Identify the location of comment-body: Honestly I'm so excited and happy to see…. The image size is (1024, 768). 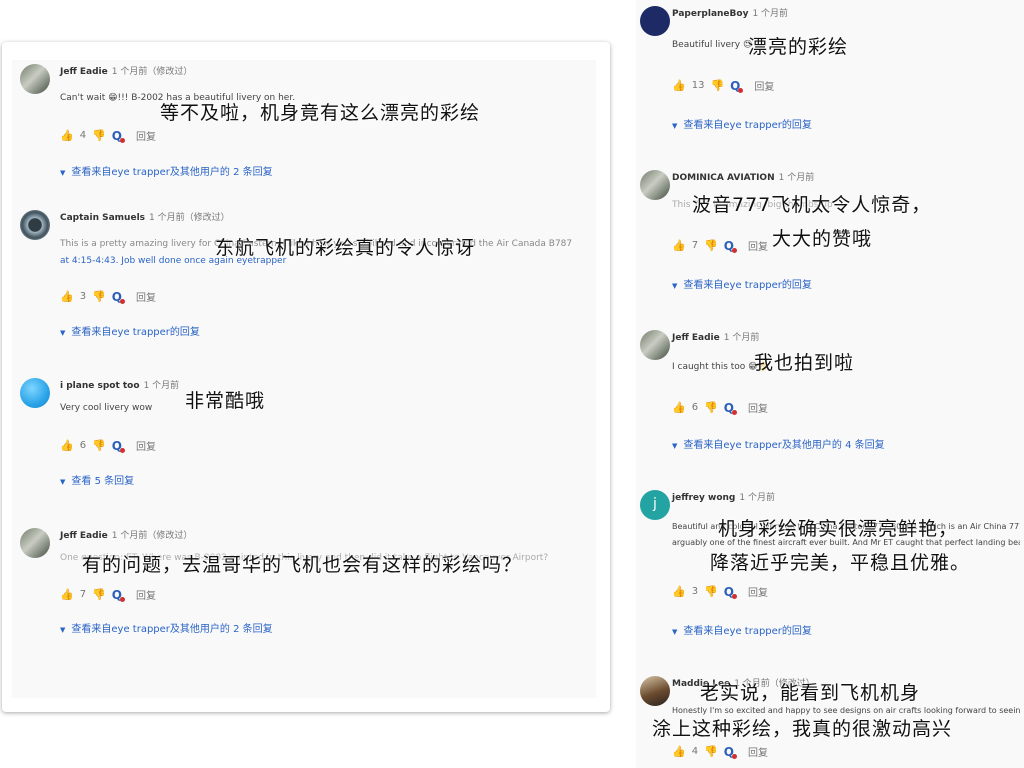
(846, 710).